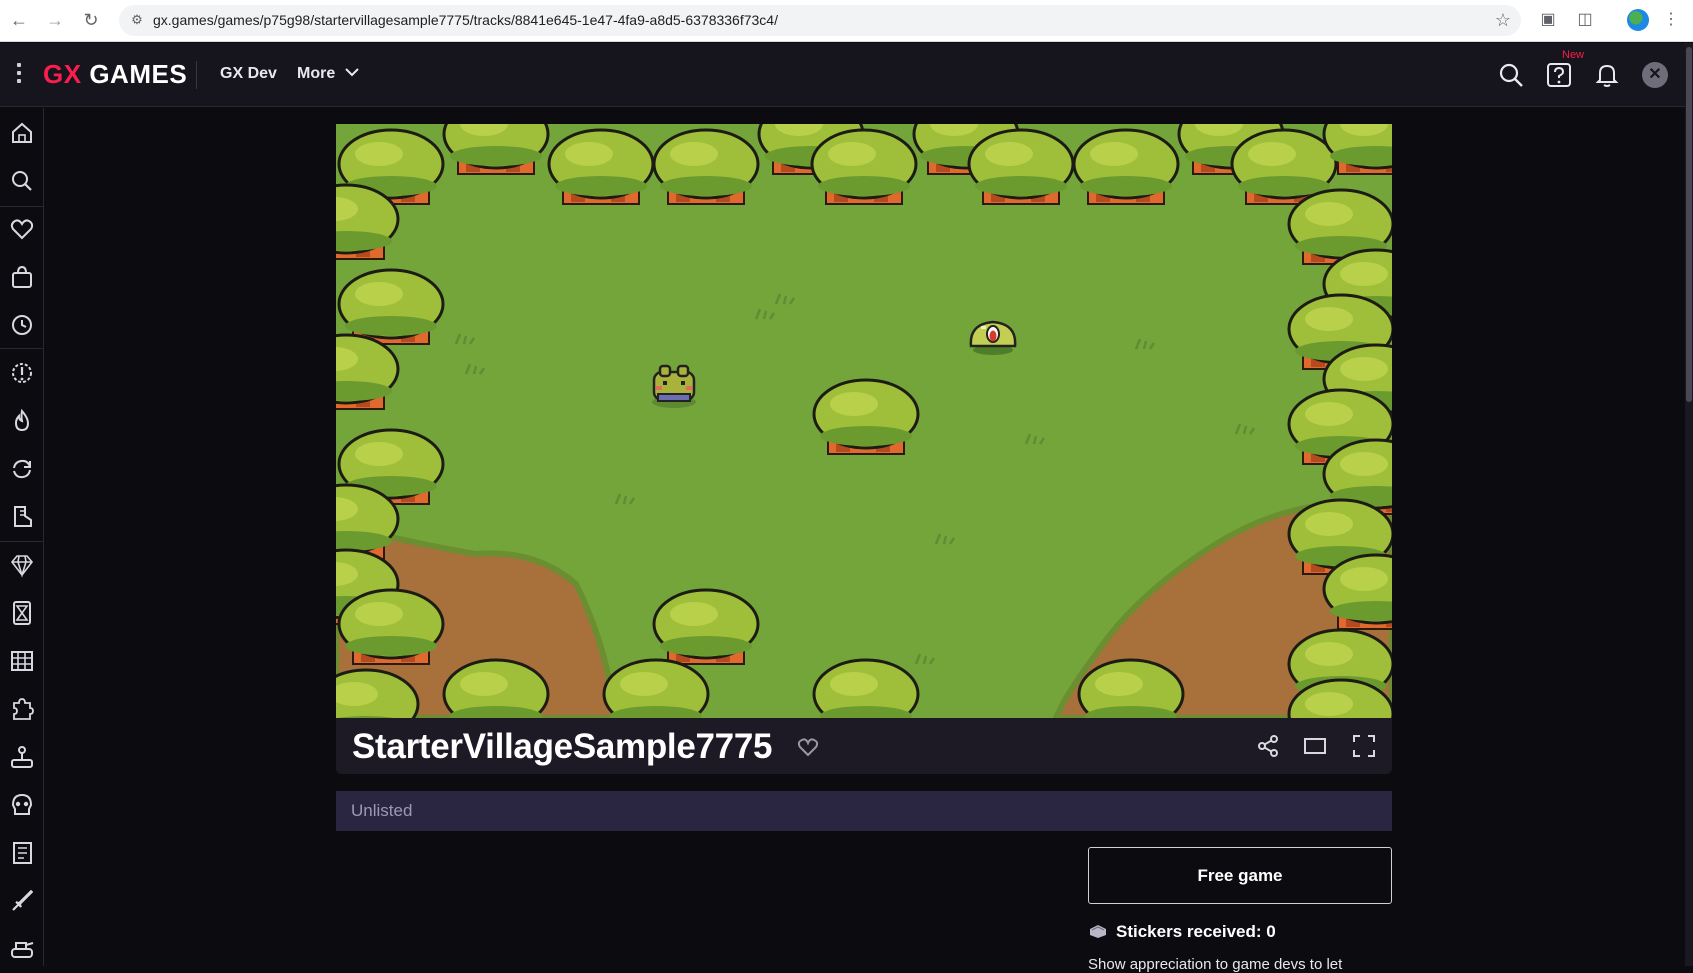 The height and width of the screenshot is (973, 1693). Describe the element at coordinates (22, 537) in the screenshot. I see `sidebar` at that location.